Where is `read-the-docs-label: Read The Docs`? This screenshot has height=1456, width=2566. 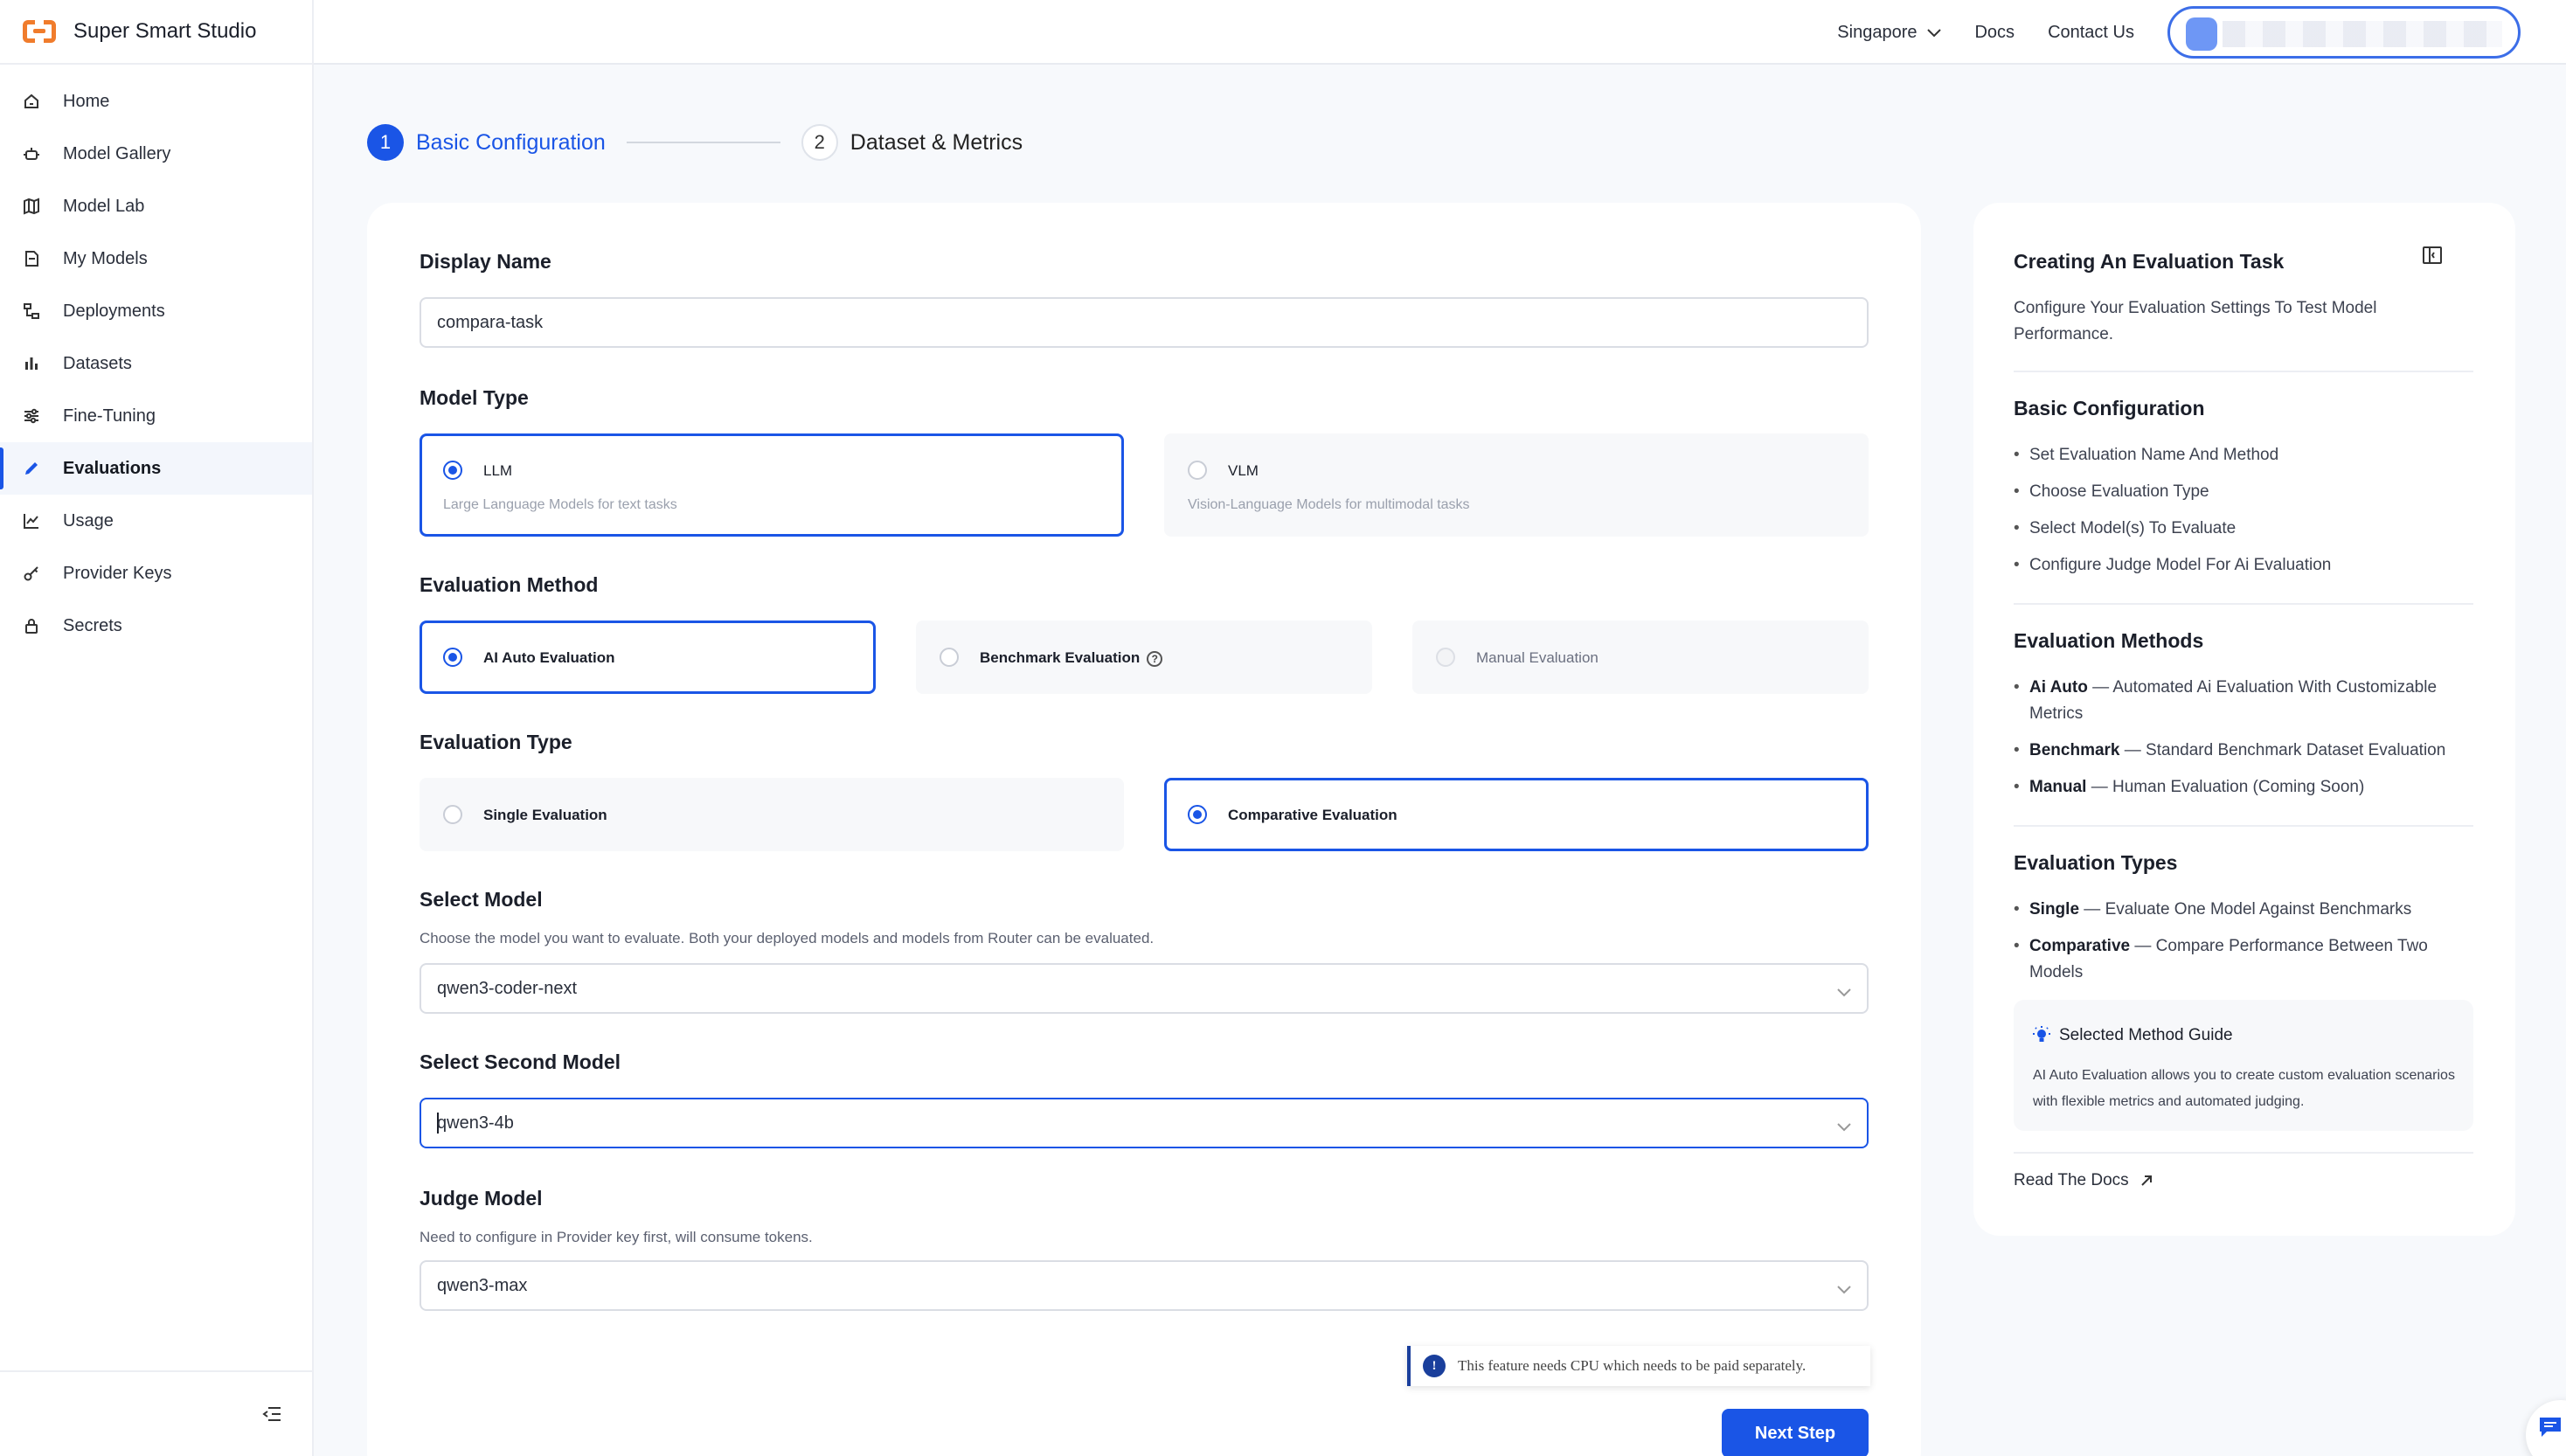 read-the-docs-label: Read The Docs is located at coordinates (2071, 1180).